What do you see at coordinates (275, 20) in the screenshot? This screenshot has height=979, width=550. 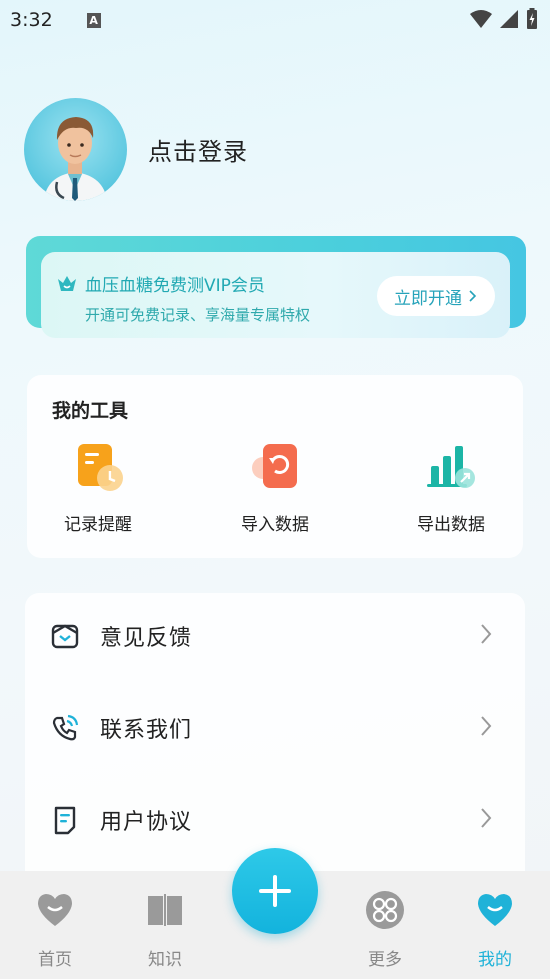 I see `status-bar: 3:32 A` at bounding box center [275, 20].